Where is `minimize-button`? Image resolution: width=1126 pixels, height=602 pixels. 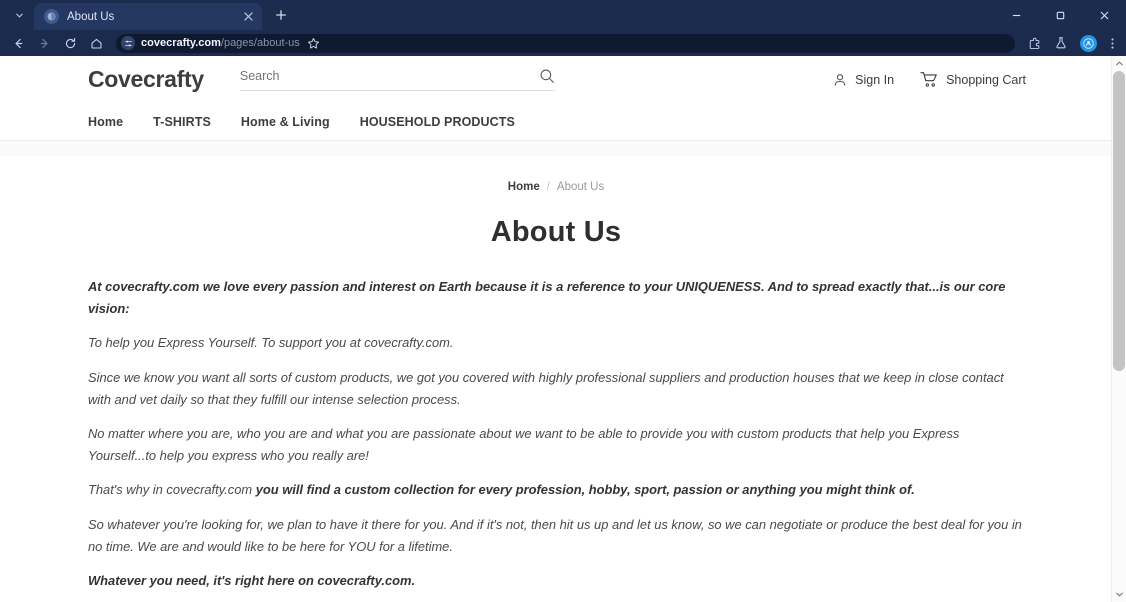 minimize-button is located at coordinates (1016, 15).